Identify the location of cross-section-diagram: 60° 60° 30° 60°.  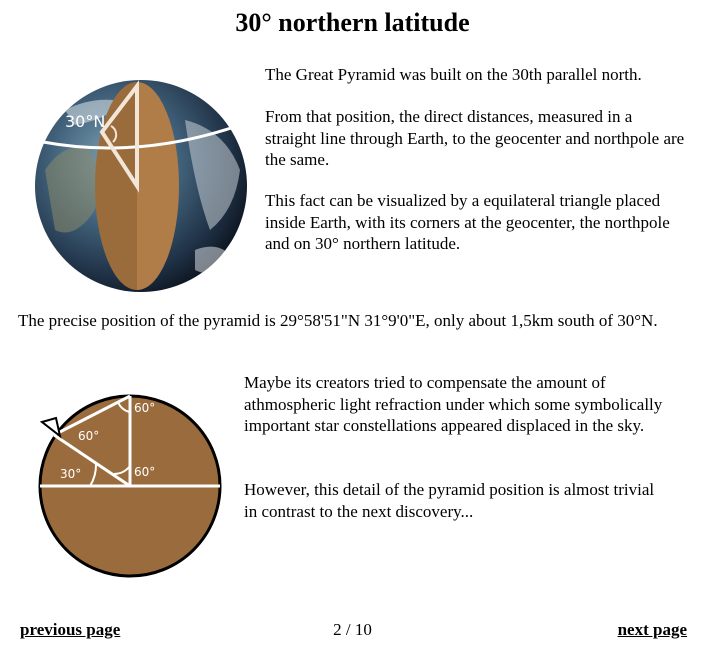
(130, 486).